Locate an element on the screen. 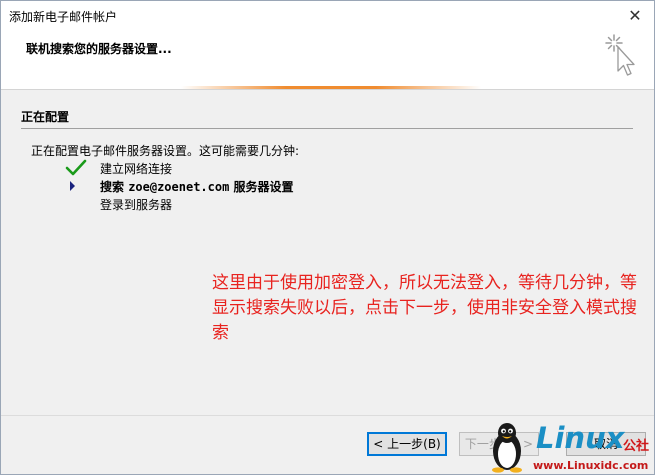 The height and width of the screenshot is (475, 655). email-address: zoe@zoenet.com is located at coordinates (179, 187).